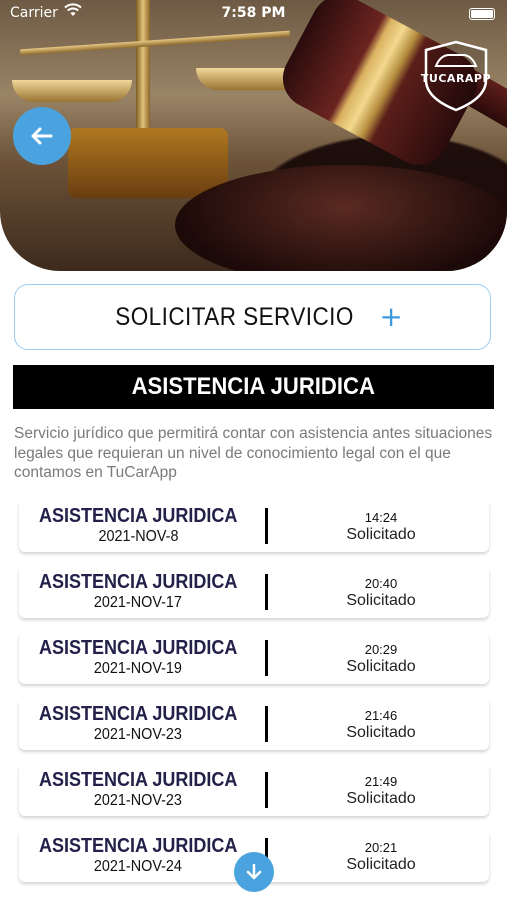 The image size is (507, 900). I want to click on scroll-down-button, so click(254, 872).